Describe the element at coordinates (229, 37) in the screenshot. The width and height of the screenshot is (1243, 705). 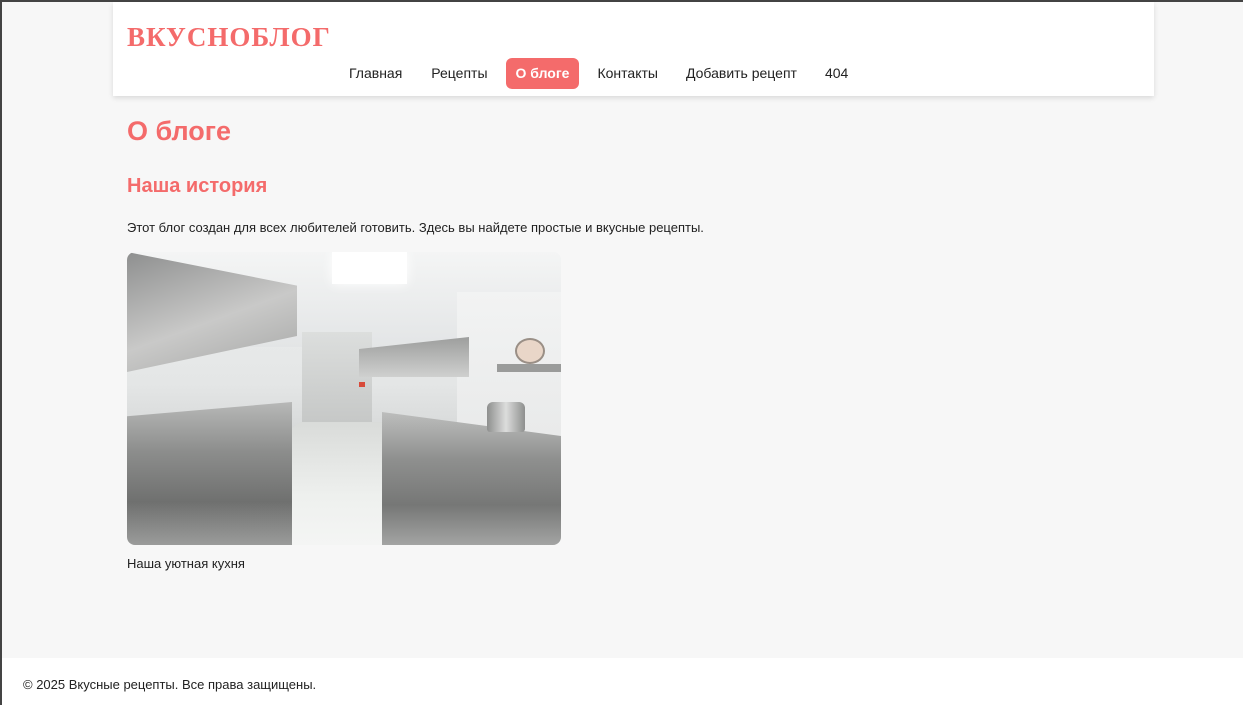
I see `site-logo: ВКУСНОБЛОГ` at that location.